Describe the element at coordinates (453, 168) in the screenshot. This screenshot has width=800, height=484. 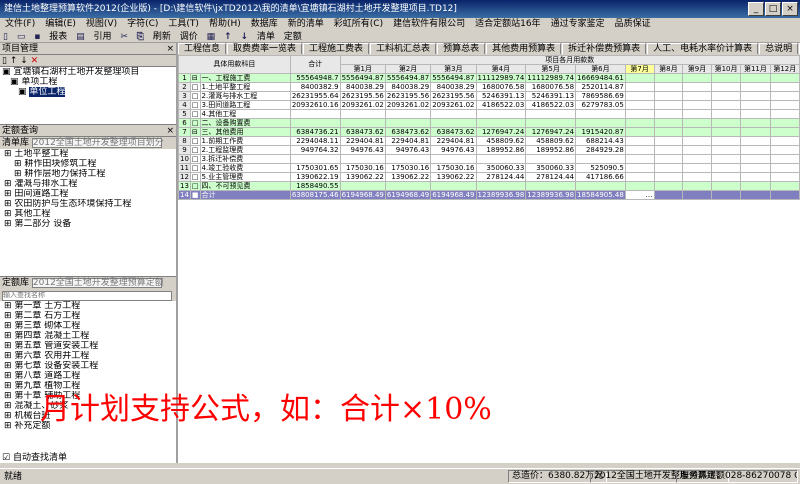
I see `month-cell: 175030.16` at that location.